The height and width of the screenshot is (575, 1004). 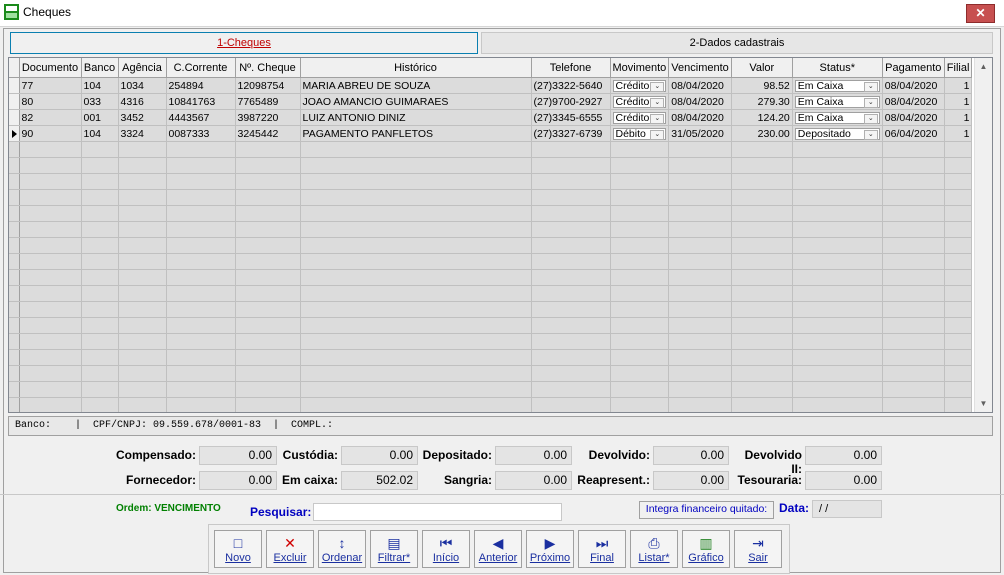 I want to click on cell-vencimento: 31/05/2020, so click(x=700, y=133).